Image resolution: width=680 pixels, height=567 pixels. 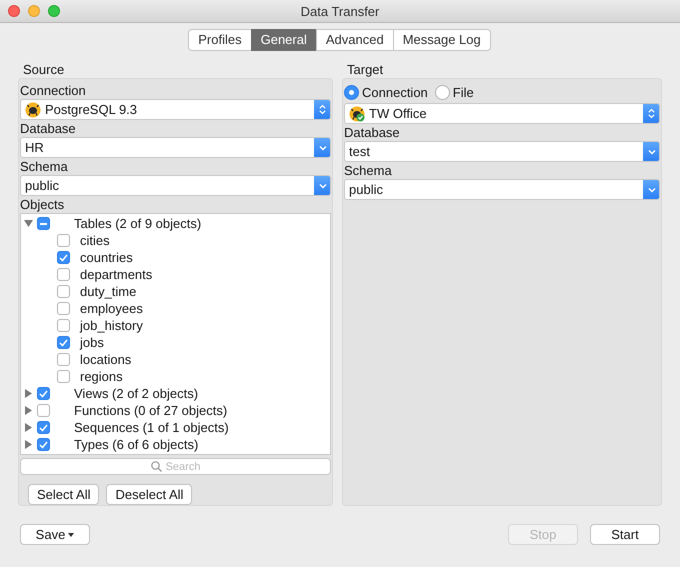 What do you see at coordinates (365, 69) in the screenshot?
I see `section-title: Target` at bounding box center [365, 69].